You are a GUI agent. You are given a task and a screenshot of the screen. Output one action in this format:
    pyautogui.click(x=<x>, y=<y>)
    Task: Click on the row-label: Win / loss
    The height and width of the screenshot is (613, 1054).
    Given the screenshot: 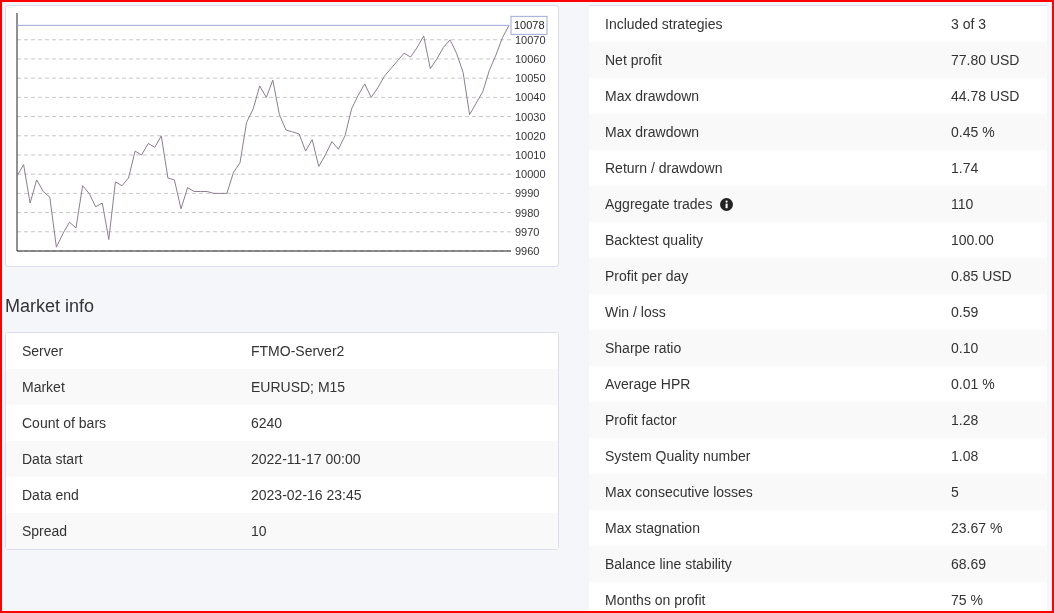 What is the action you would take?
    pyautogui.click(x=635, y=312)
    